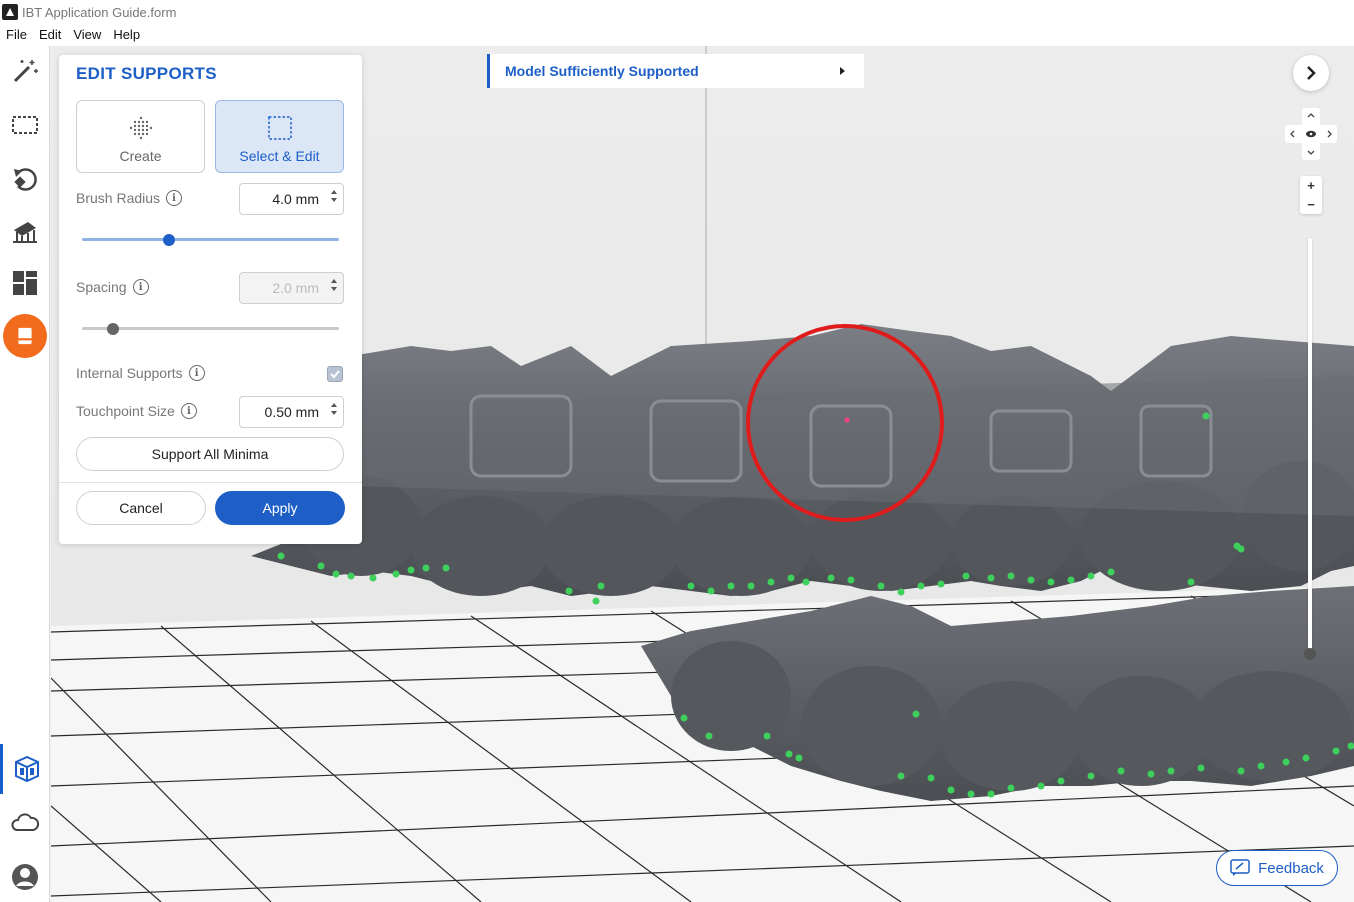  I want to click on spacing-value: 2.0 mm, so click(295, 288).